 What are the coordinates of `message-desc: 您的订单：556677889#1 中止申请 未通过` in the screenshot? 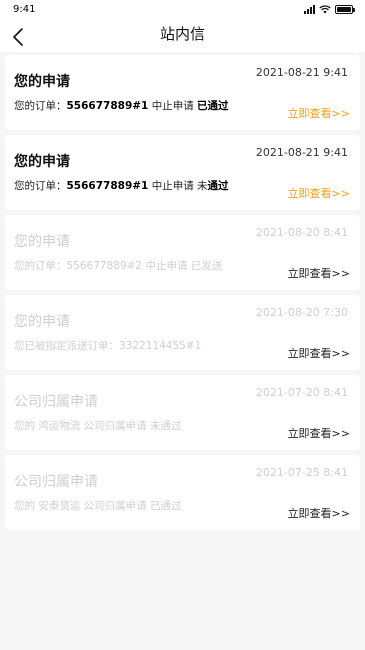 It's located at (121, 186).